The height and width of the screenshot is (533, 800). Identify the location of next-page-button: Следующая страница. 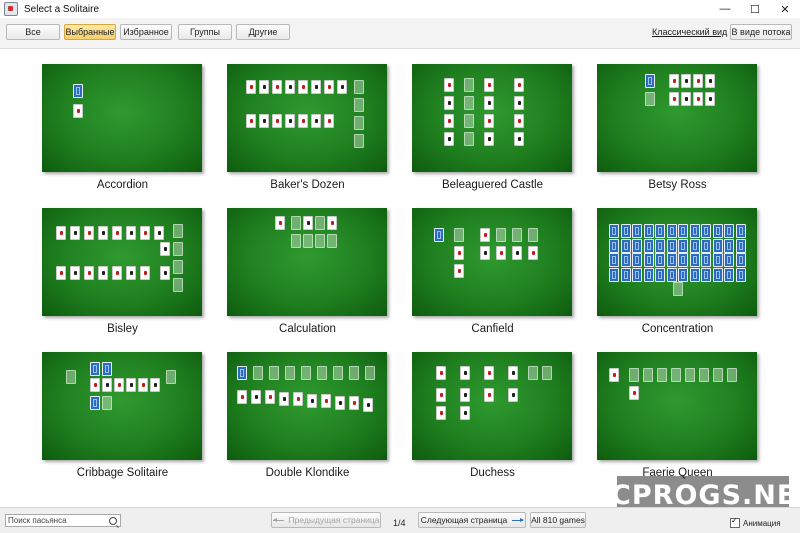
(472, 520).